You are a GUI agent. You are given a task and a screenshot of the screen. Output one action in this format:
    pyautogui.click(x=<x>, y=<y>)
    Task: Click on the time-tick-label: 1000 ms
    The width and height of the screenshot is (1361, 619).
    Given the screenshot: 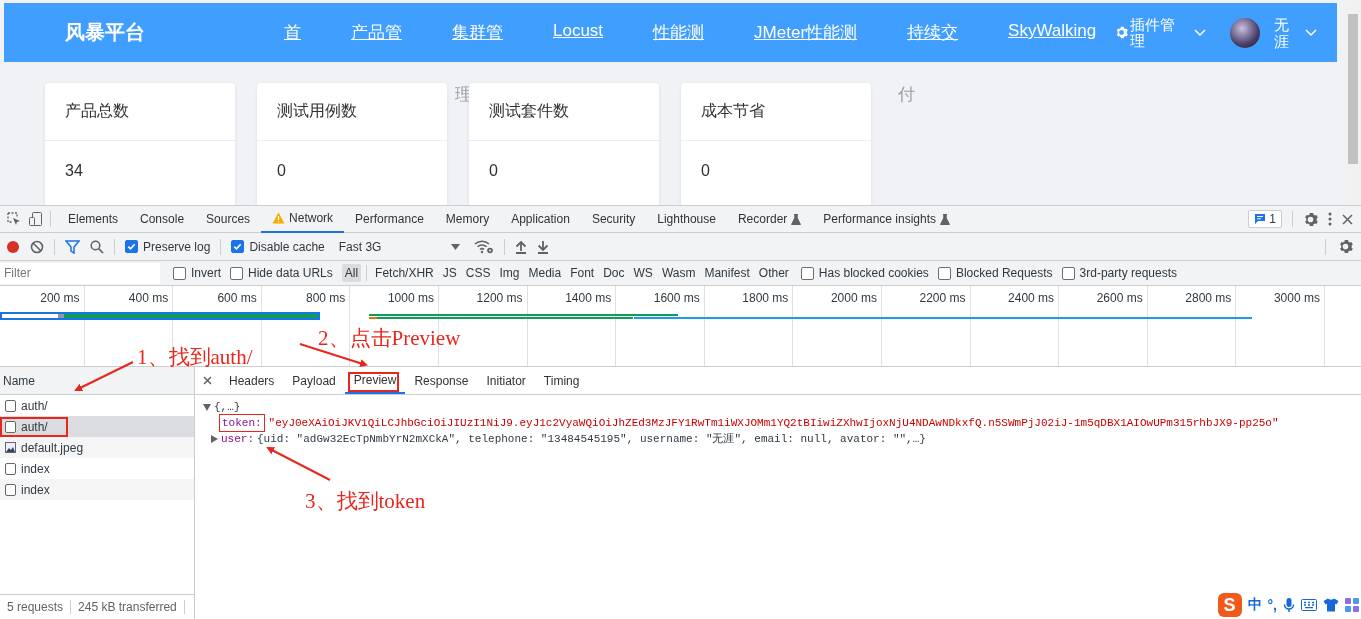 What is the action you would take?
    pyautogui.click(x=410, y=298)
    